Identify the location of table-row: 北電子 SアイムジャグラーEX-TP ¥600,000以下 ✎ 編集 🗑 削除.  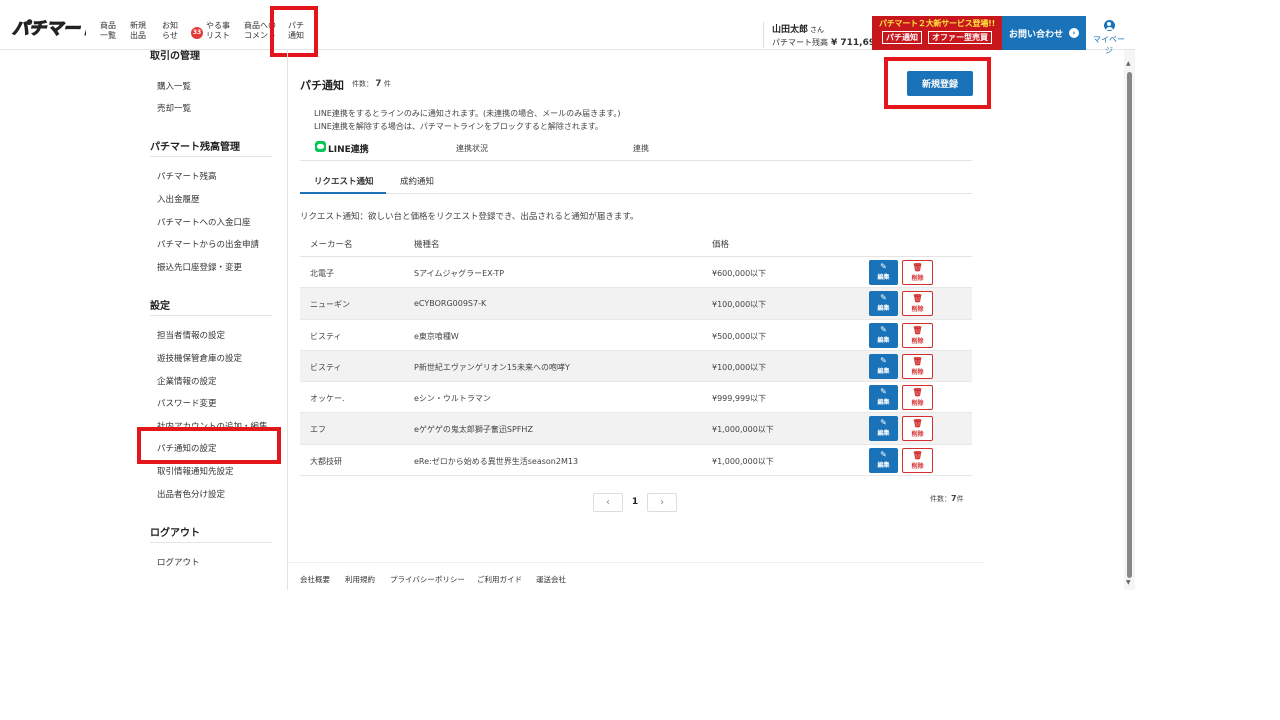
(636, 273).